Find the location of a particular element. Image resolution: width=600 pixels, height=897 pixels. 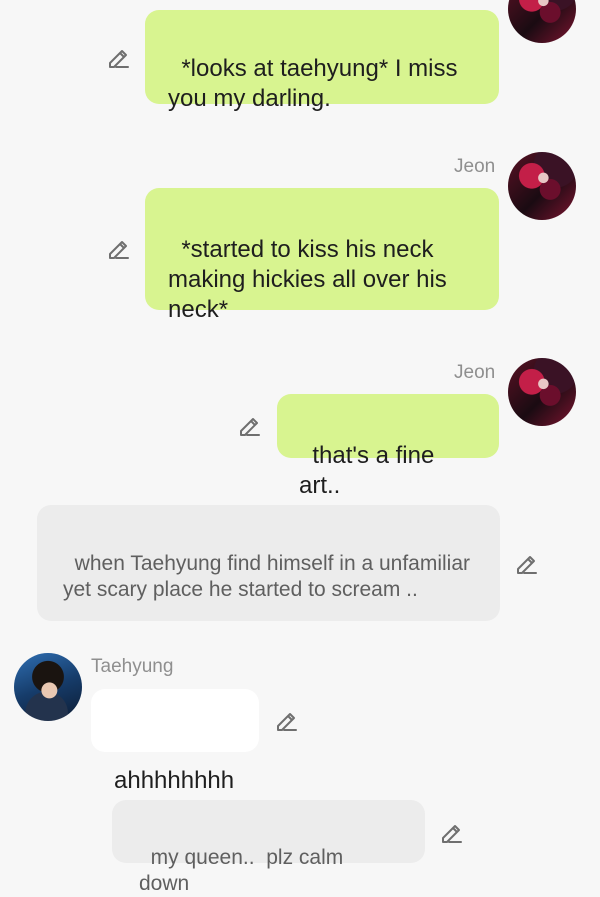

message-bubble: ahhhhhhhh is located at coordinates (175, 741).